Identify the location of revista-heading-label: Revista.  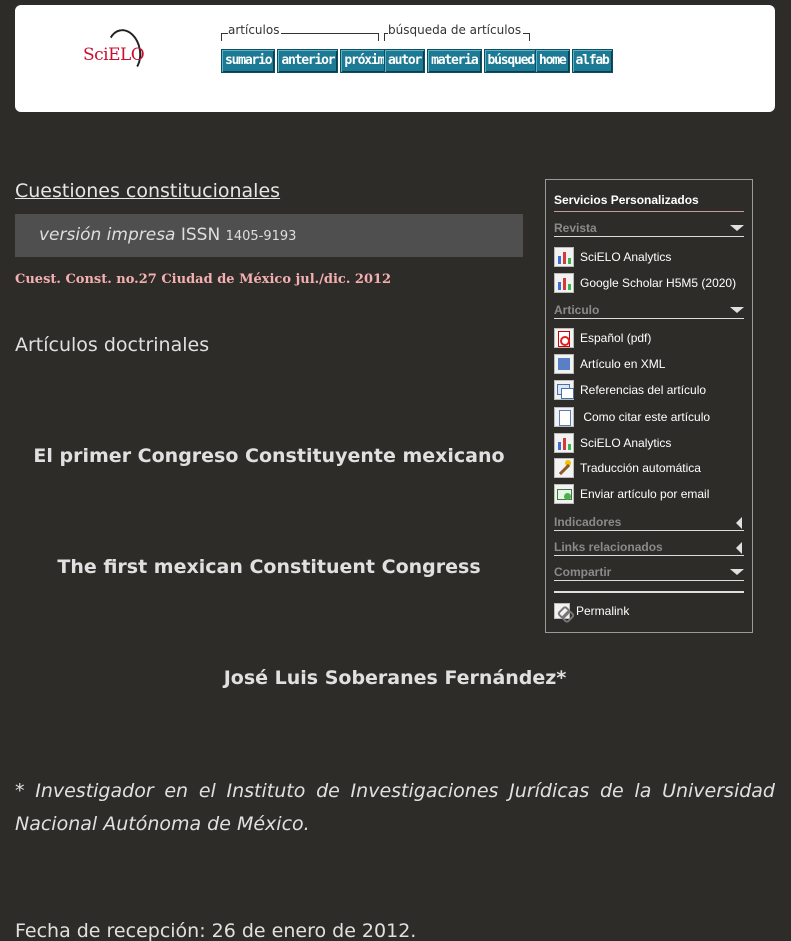
(575, 228).